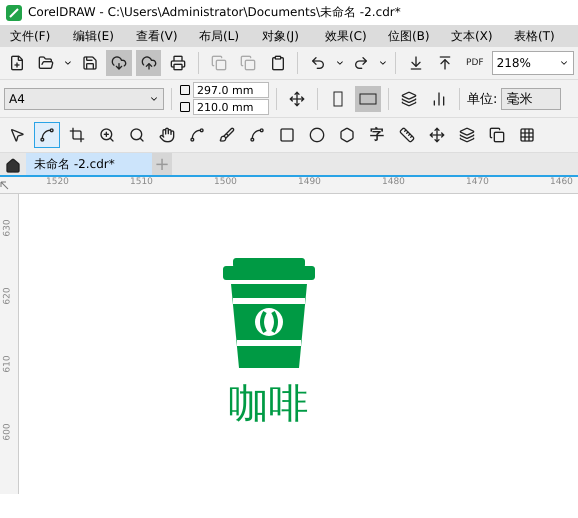 Image resolution: width=578 pixels, height=518 pixels. Describe the element at coordinates (8, 296) in the screenshot. I see `ruler-label: 620` at that location.